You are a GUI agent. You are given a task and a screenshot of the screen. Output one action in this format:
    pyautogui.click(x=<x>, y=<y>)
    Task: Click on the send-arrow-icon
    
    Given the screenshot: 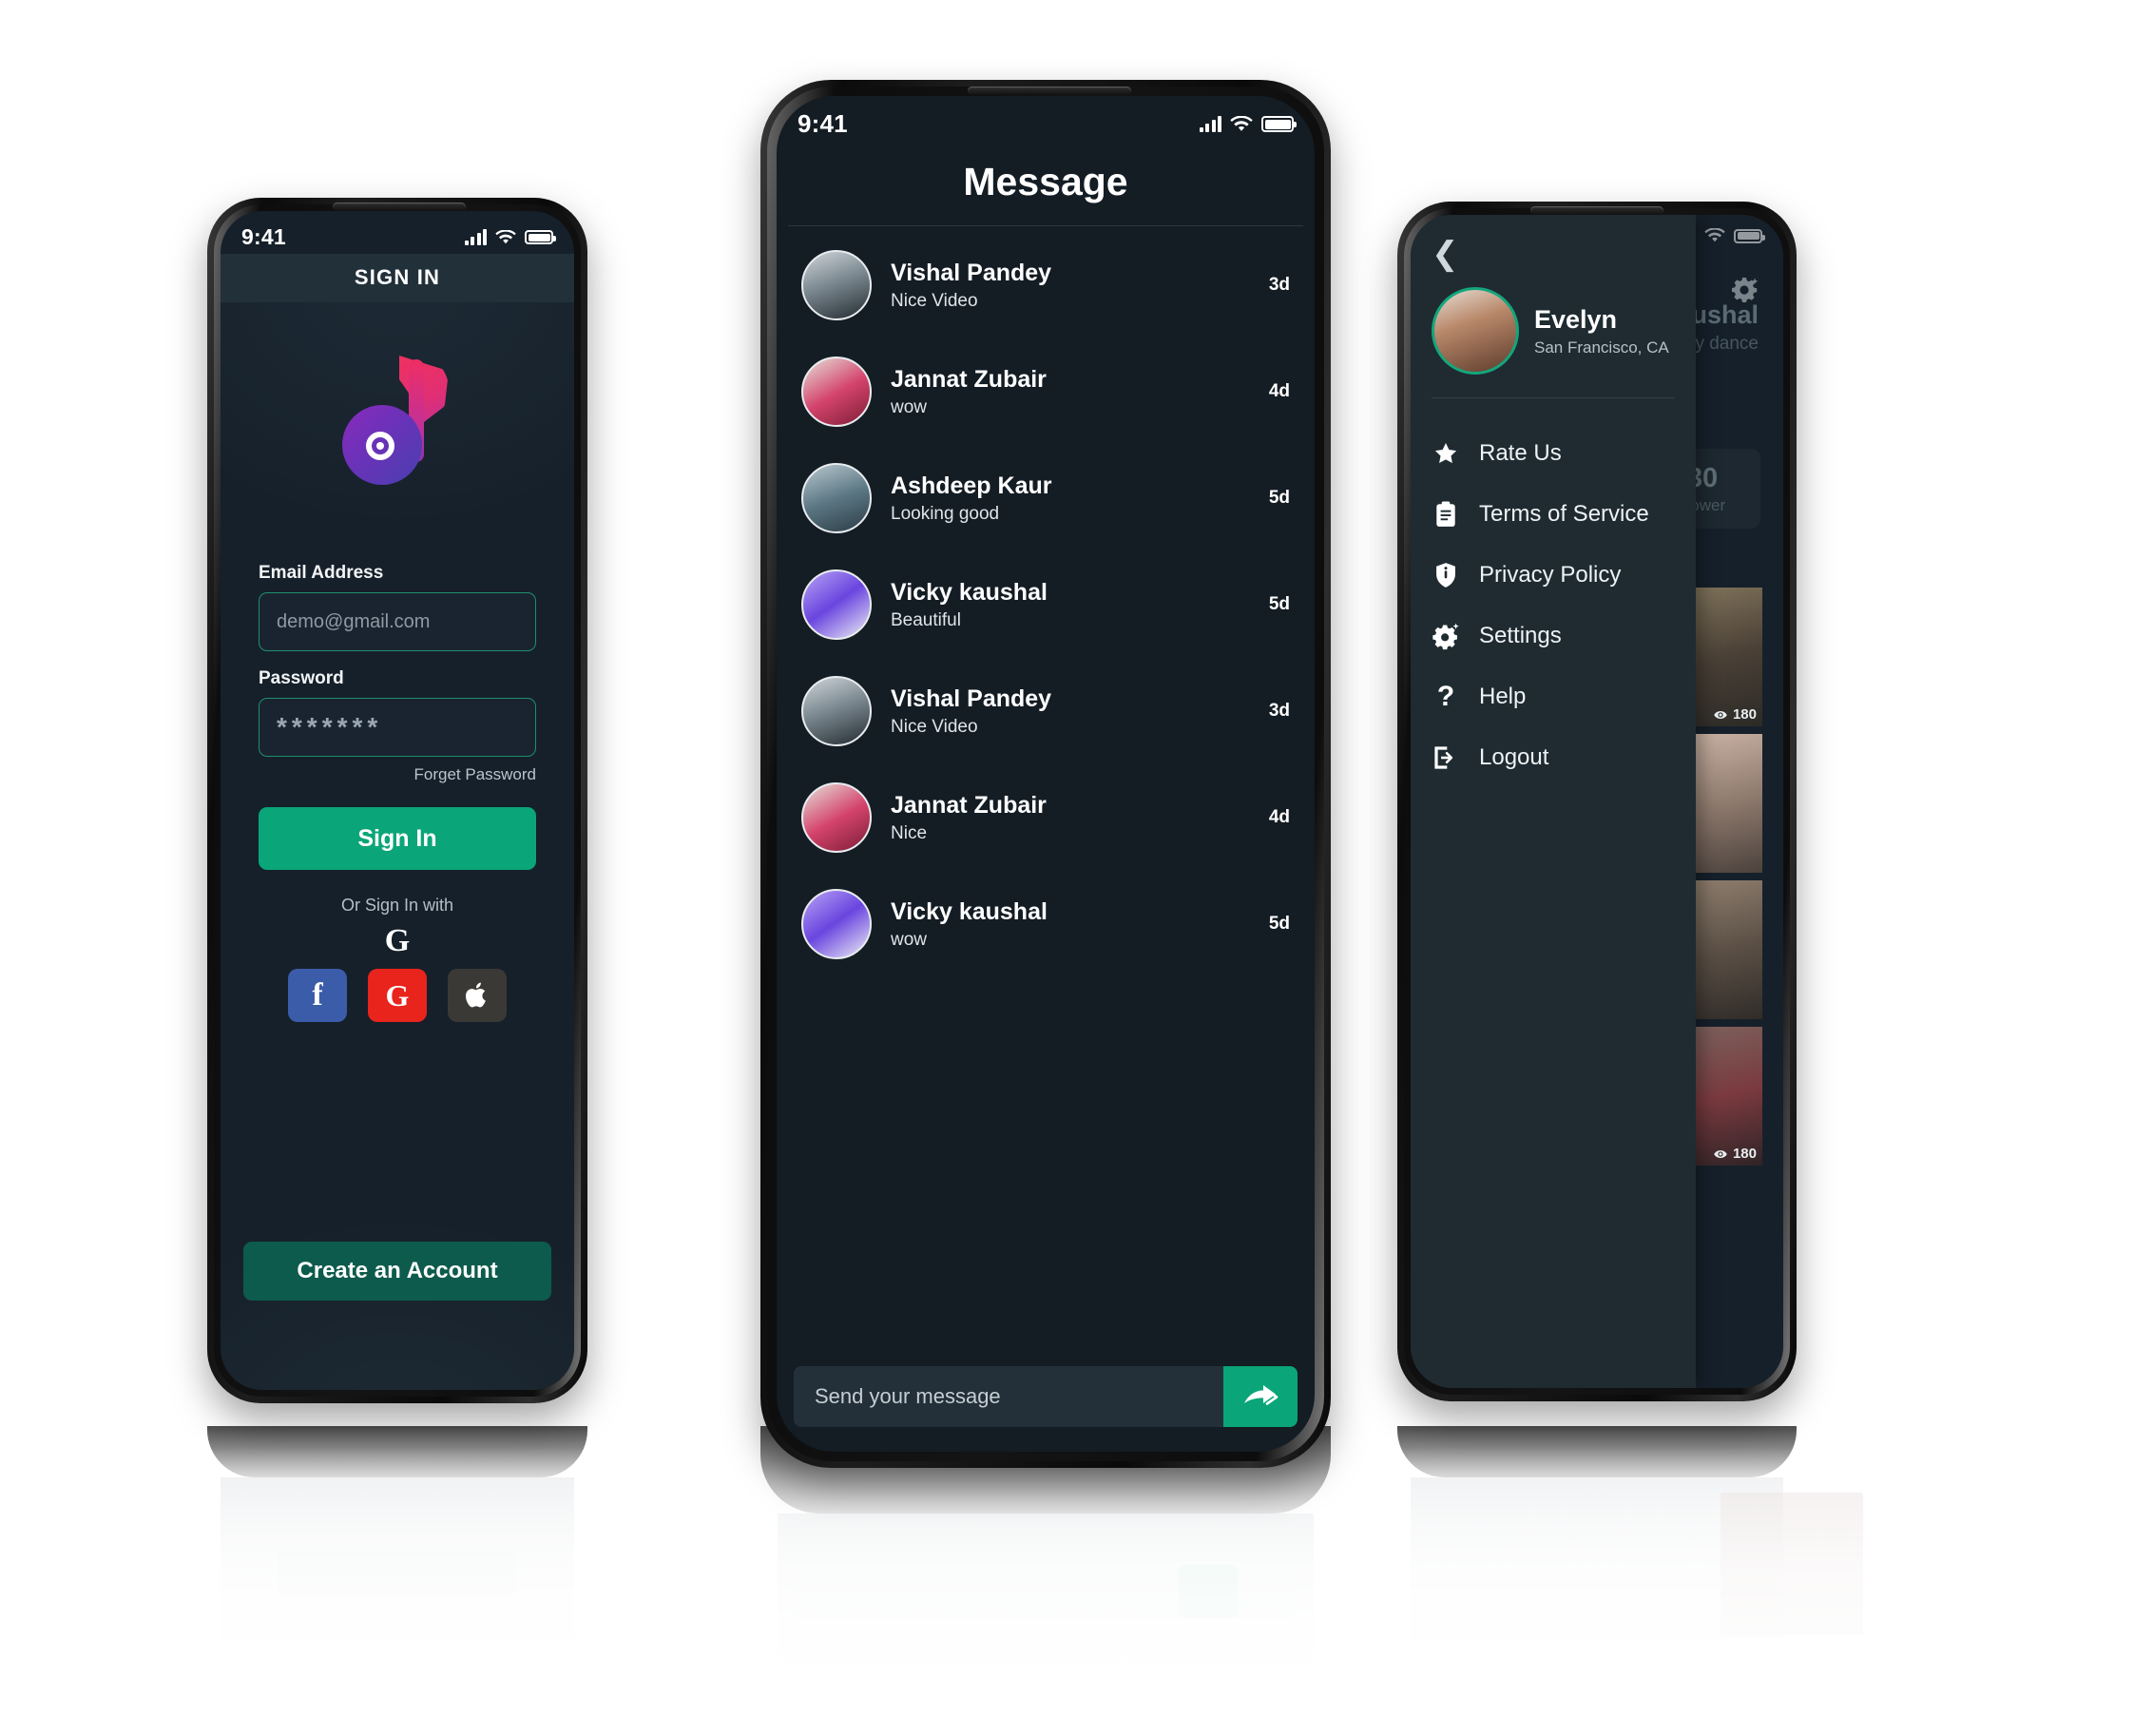 What is the action you would take?
    pyautogui.click(x=1261, y=1395)
    